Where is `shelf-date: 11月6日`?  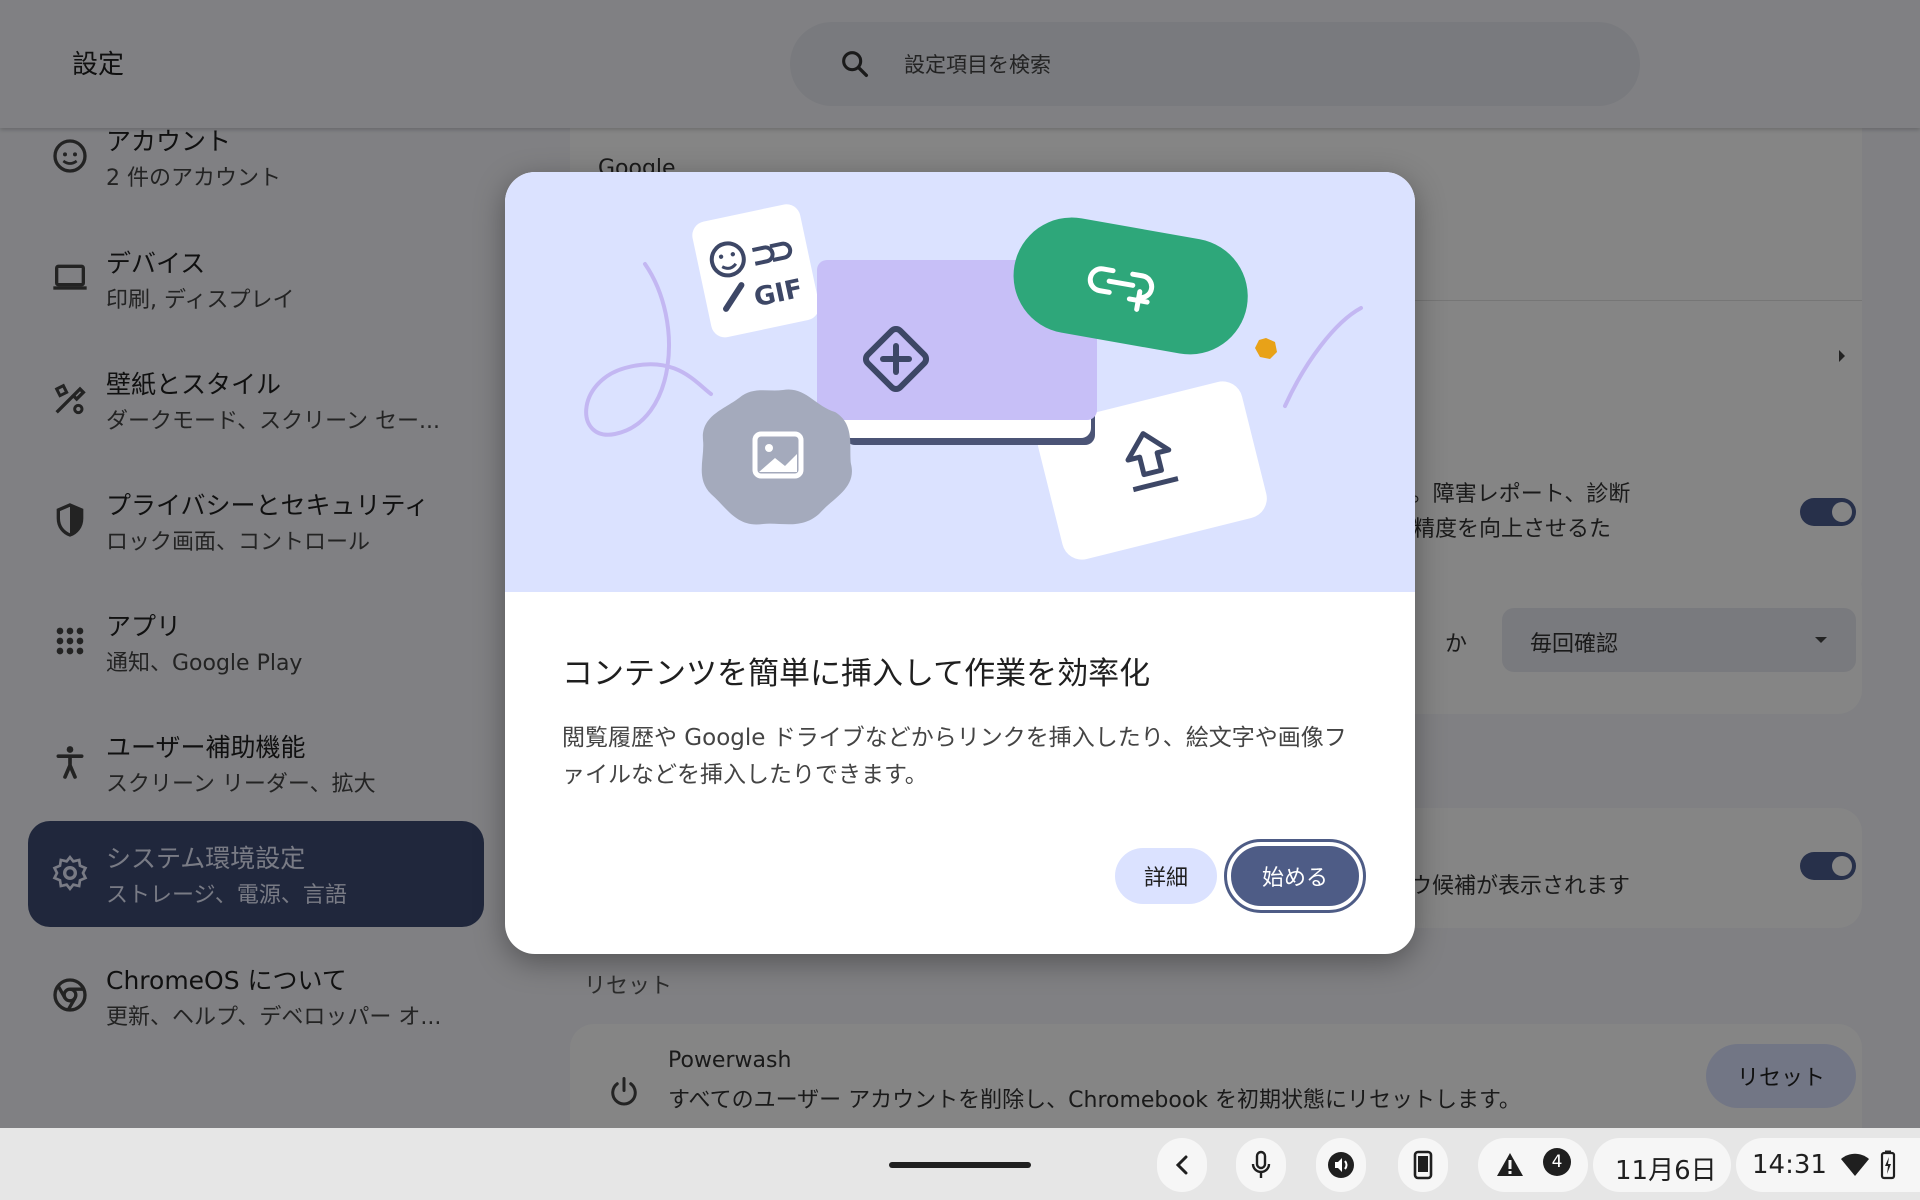 shelf-date: 11月6日 is located at coordinates (1666, 1171).